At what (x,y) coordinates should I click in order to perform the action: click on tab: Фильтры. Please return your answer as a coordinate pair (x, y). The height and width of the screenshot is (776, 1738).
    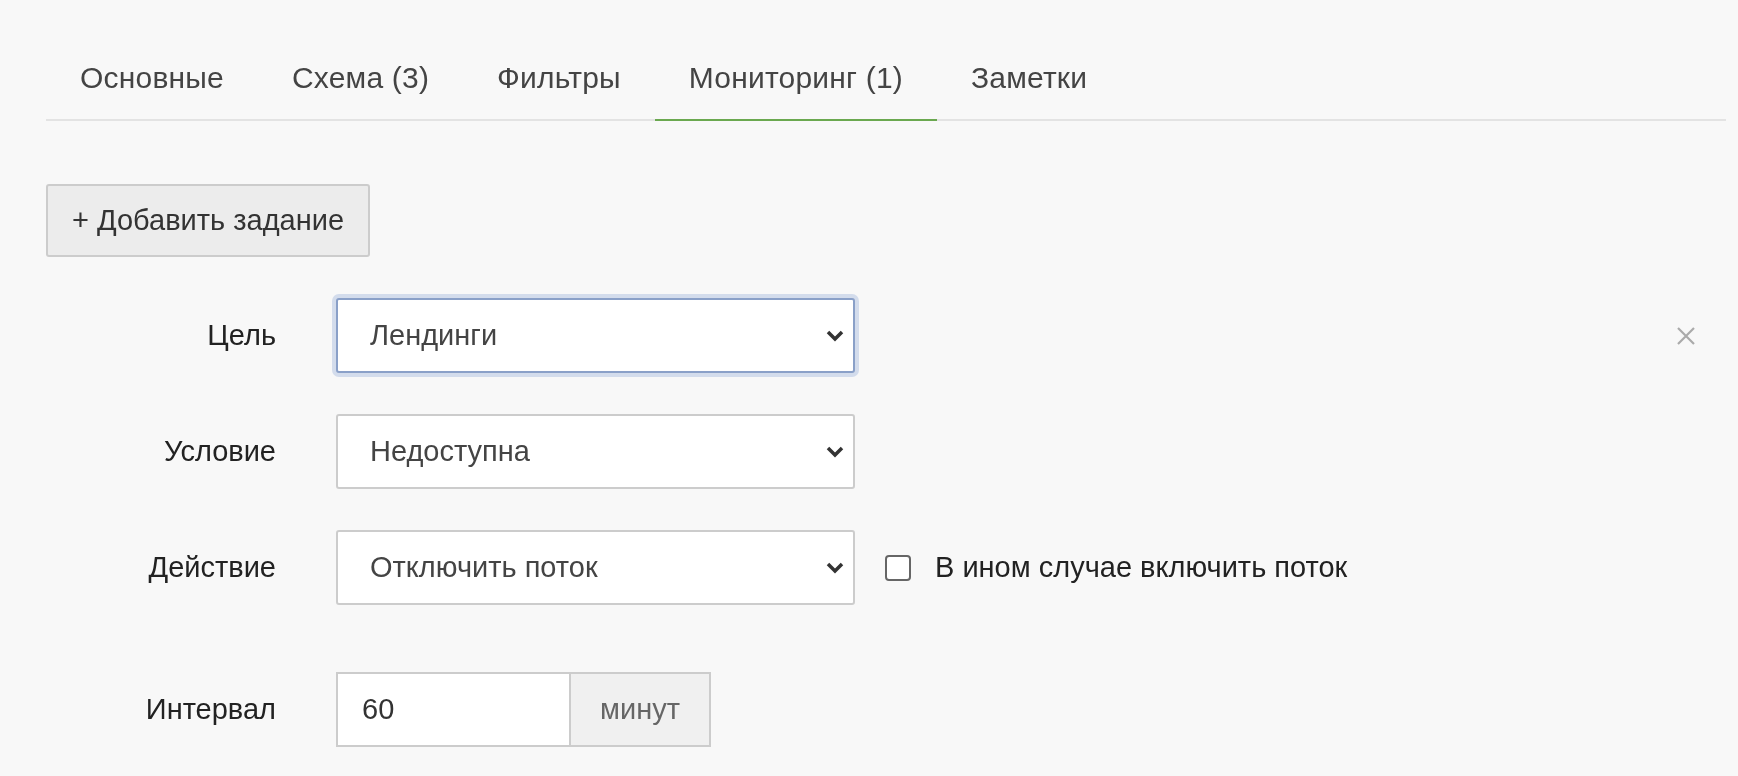
    Looking at the image, I should click on (559, 79).